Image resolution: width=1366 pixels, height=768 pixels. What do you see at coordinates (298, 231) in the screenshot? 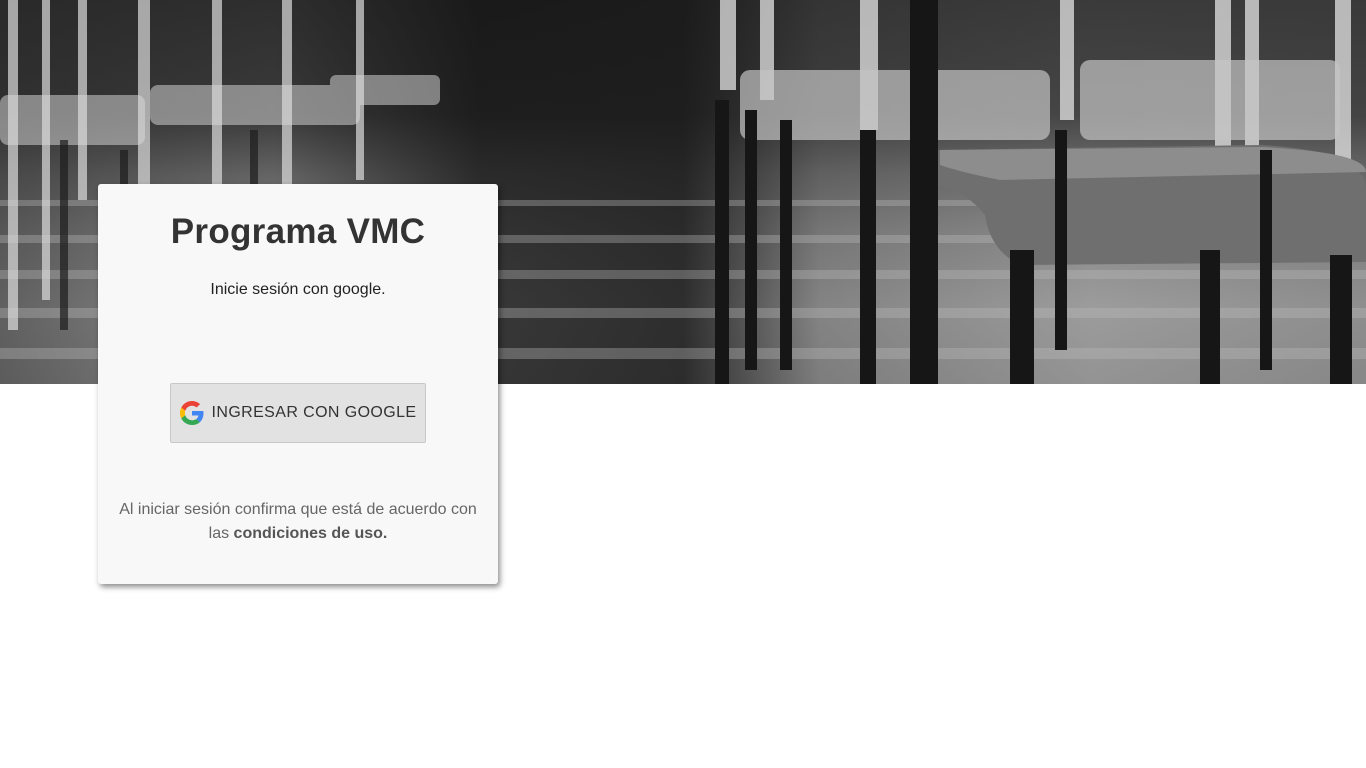
I see `page-title: Programa VMC` at bounding box center [298, 231].